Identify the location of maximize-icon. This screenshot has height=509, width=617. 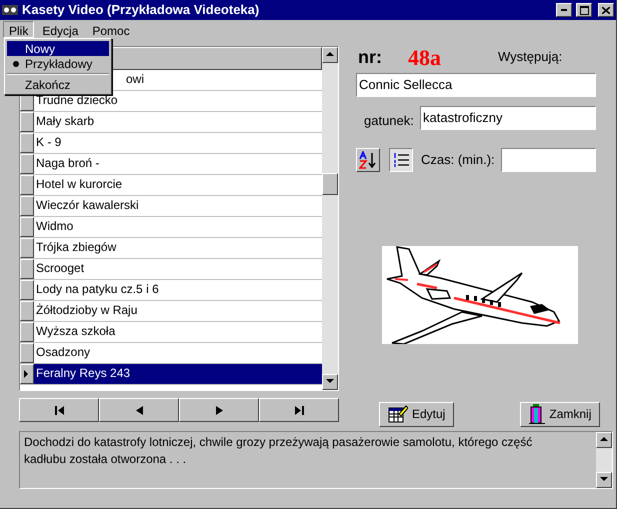
(584, 10).